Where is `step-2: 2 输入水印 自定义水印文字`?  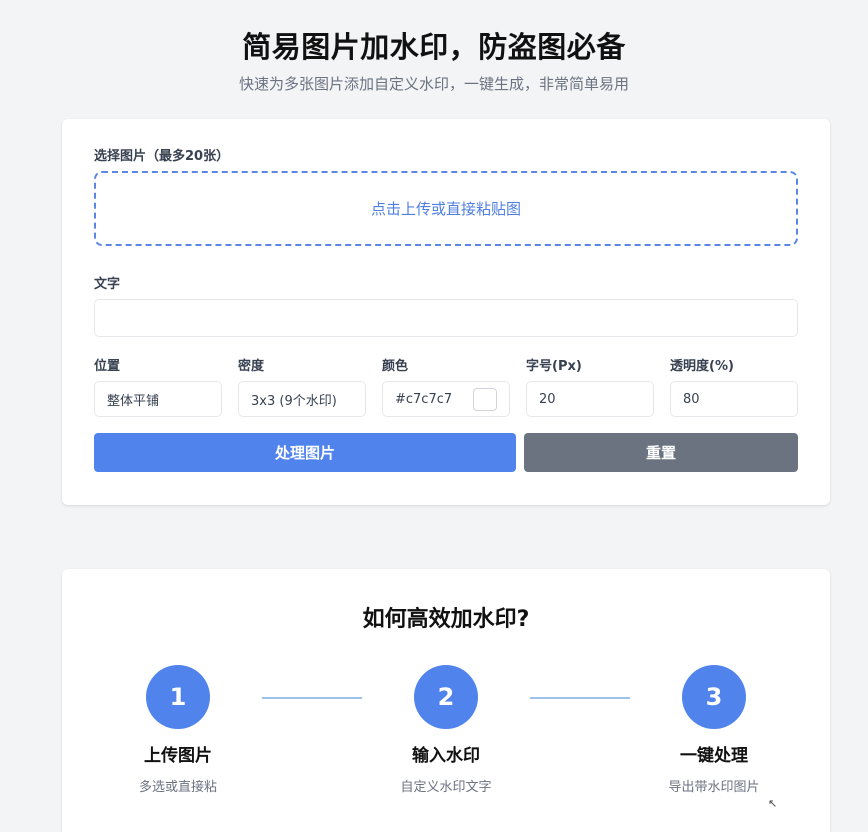 step-2: 2 输入水印 自定义水印文字 is located at coordinates (446, 730).